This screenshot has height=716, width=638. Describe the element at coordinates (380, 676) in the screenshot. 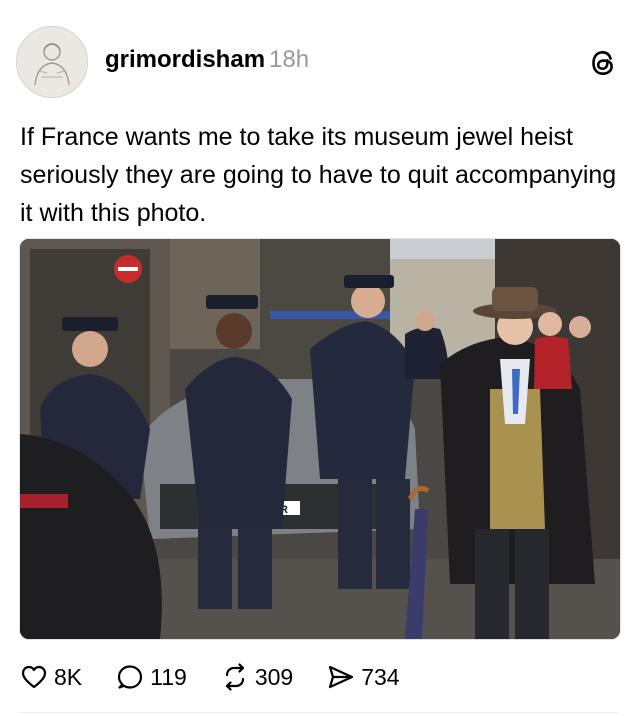

I see `share-count: 734` at that location.